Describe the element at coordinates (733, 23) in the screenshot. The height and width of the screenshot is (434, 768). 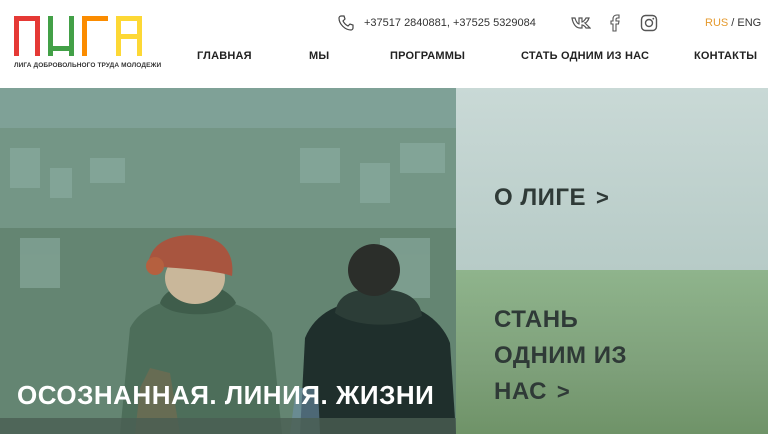
I see `language-switcher: RUS / ENG` at that location.